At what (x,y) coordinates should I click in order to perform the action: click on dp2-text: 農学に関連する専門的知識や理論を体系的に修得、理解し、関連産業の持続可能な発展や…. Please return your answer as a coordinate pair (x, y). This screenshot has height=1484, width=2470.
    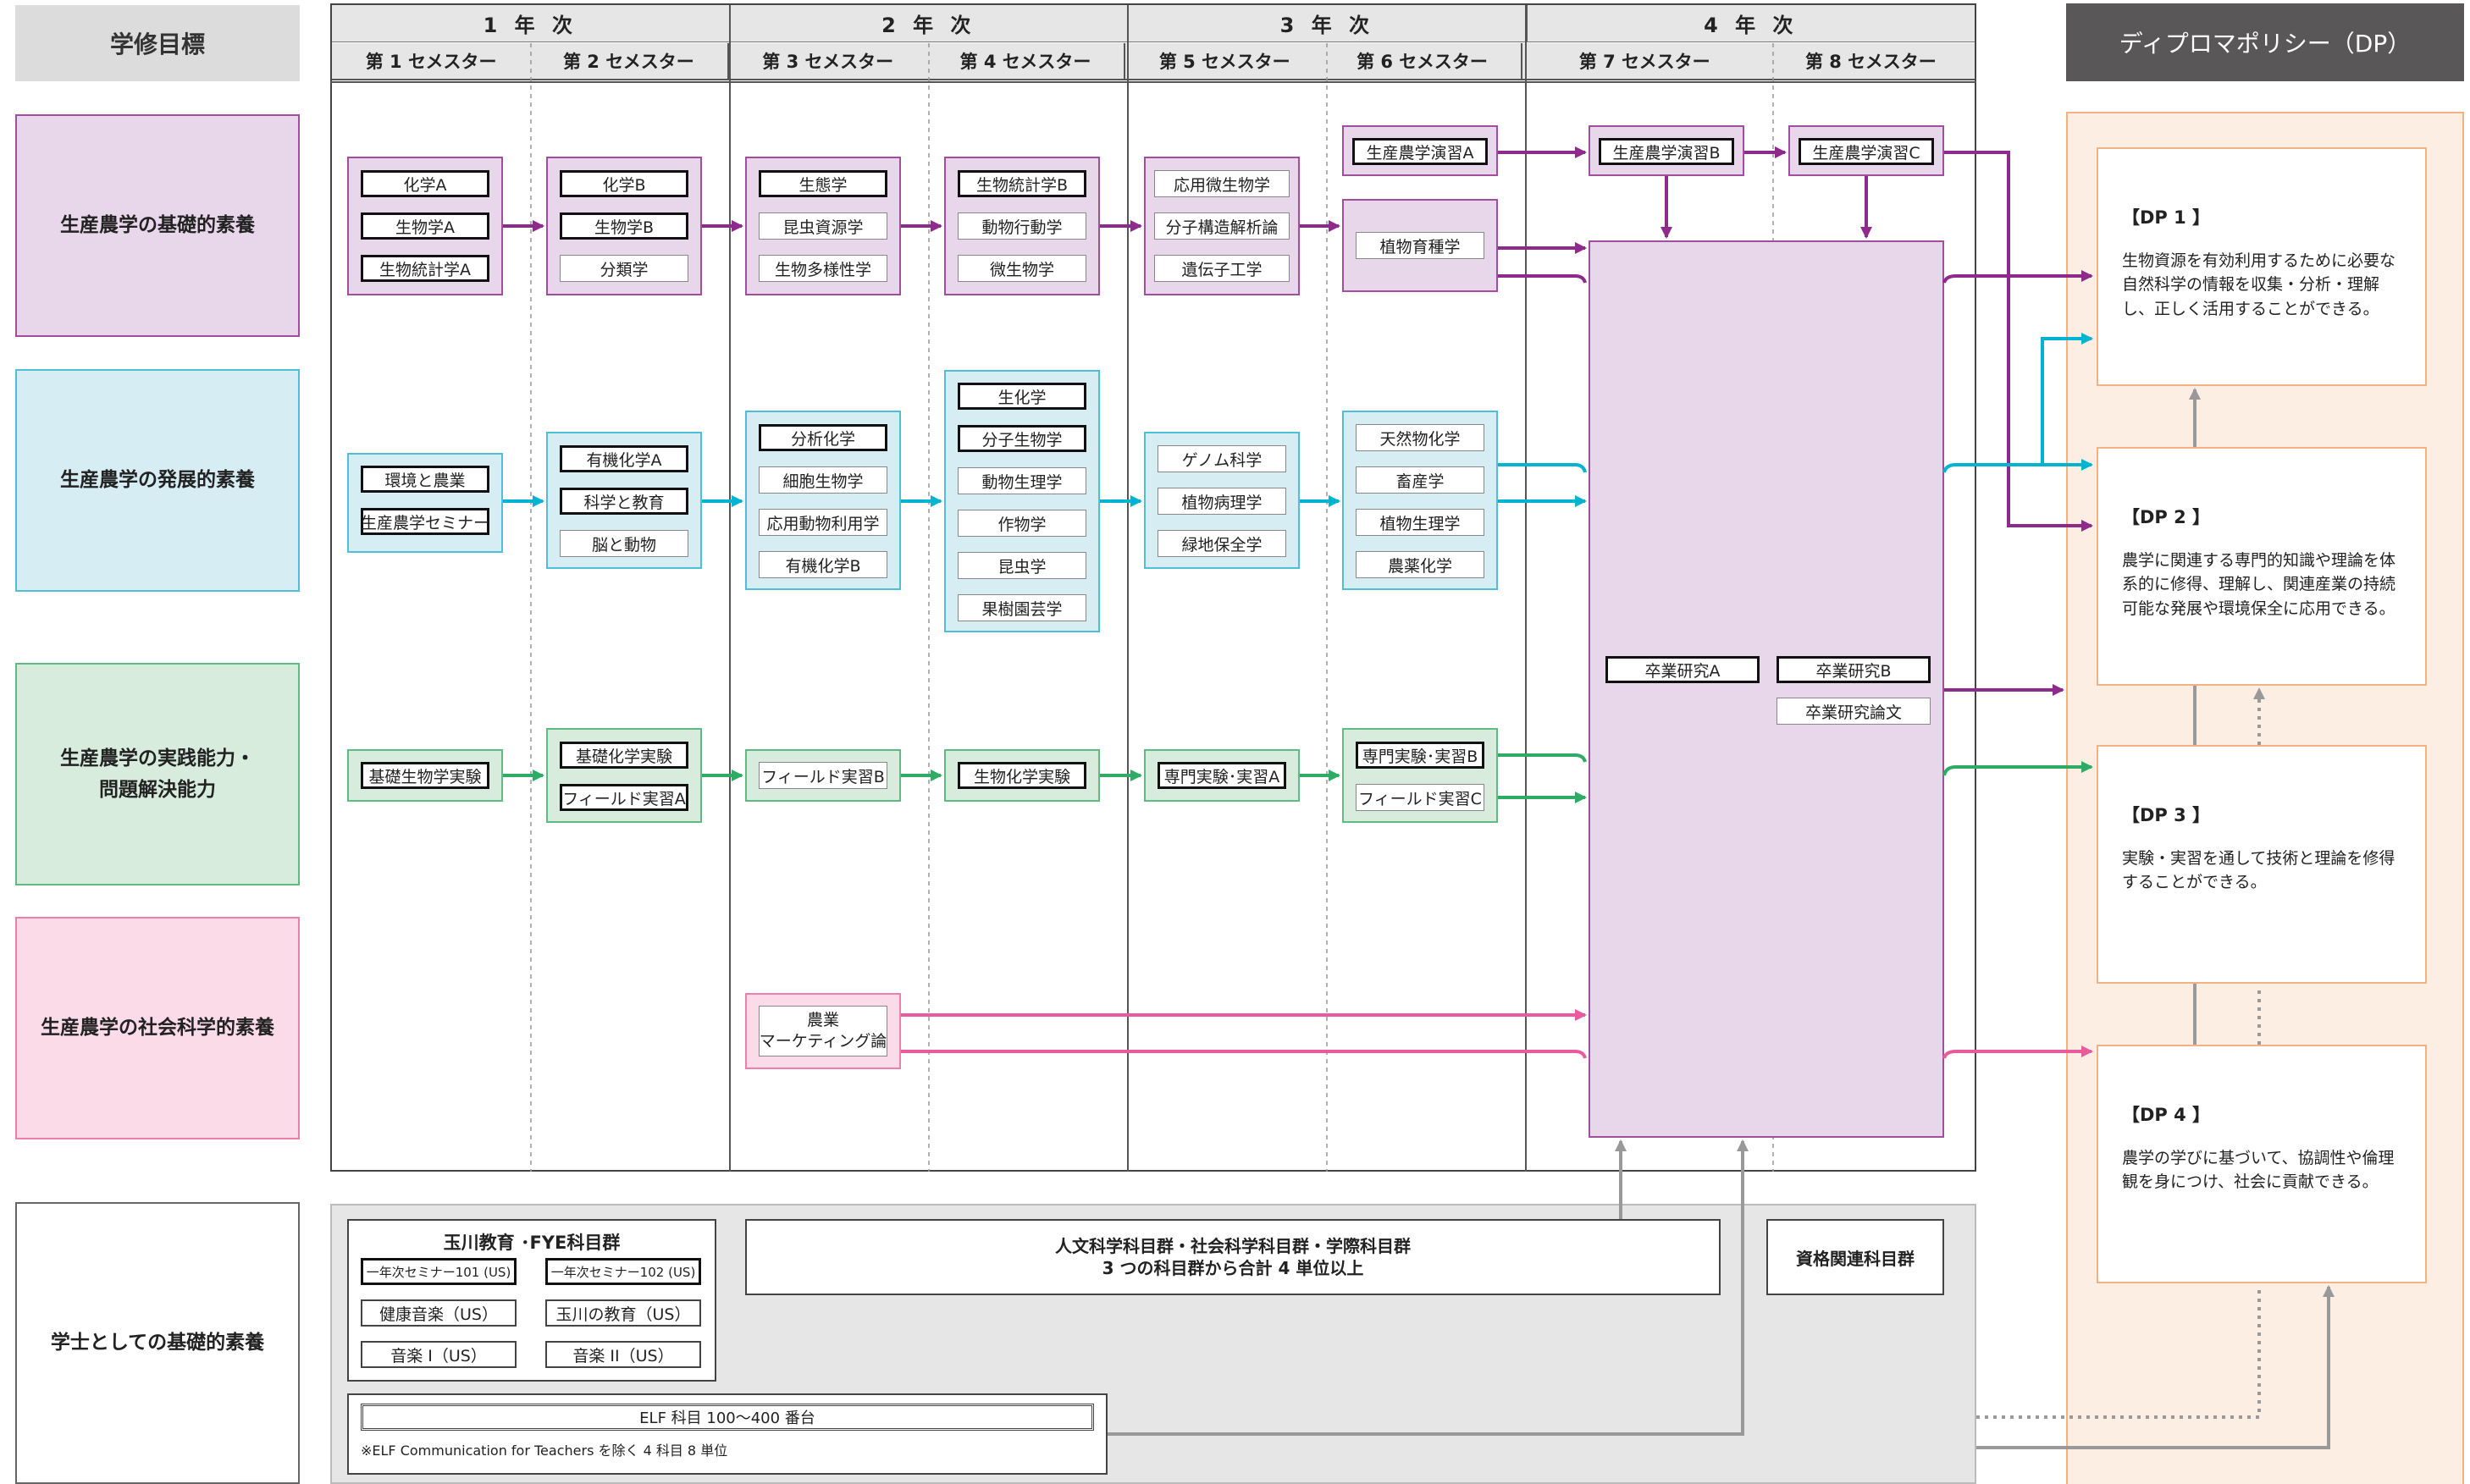
    Looking at the image, I should click on (2259, 584).